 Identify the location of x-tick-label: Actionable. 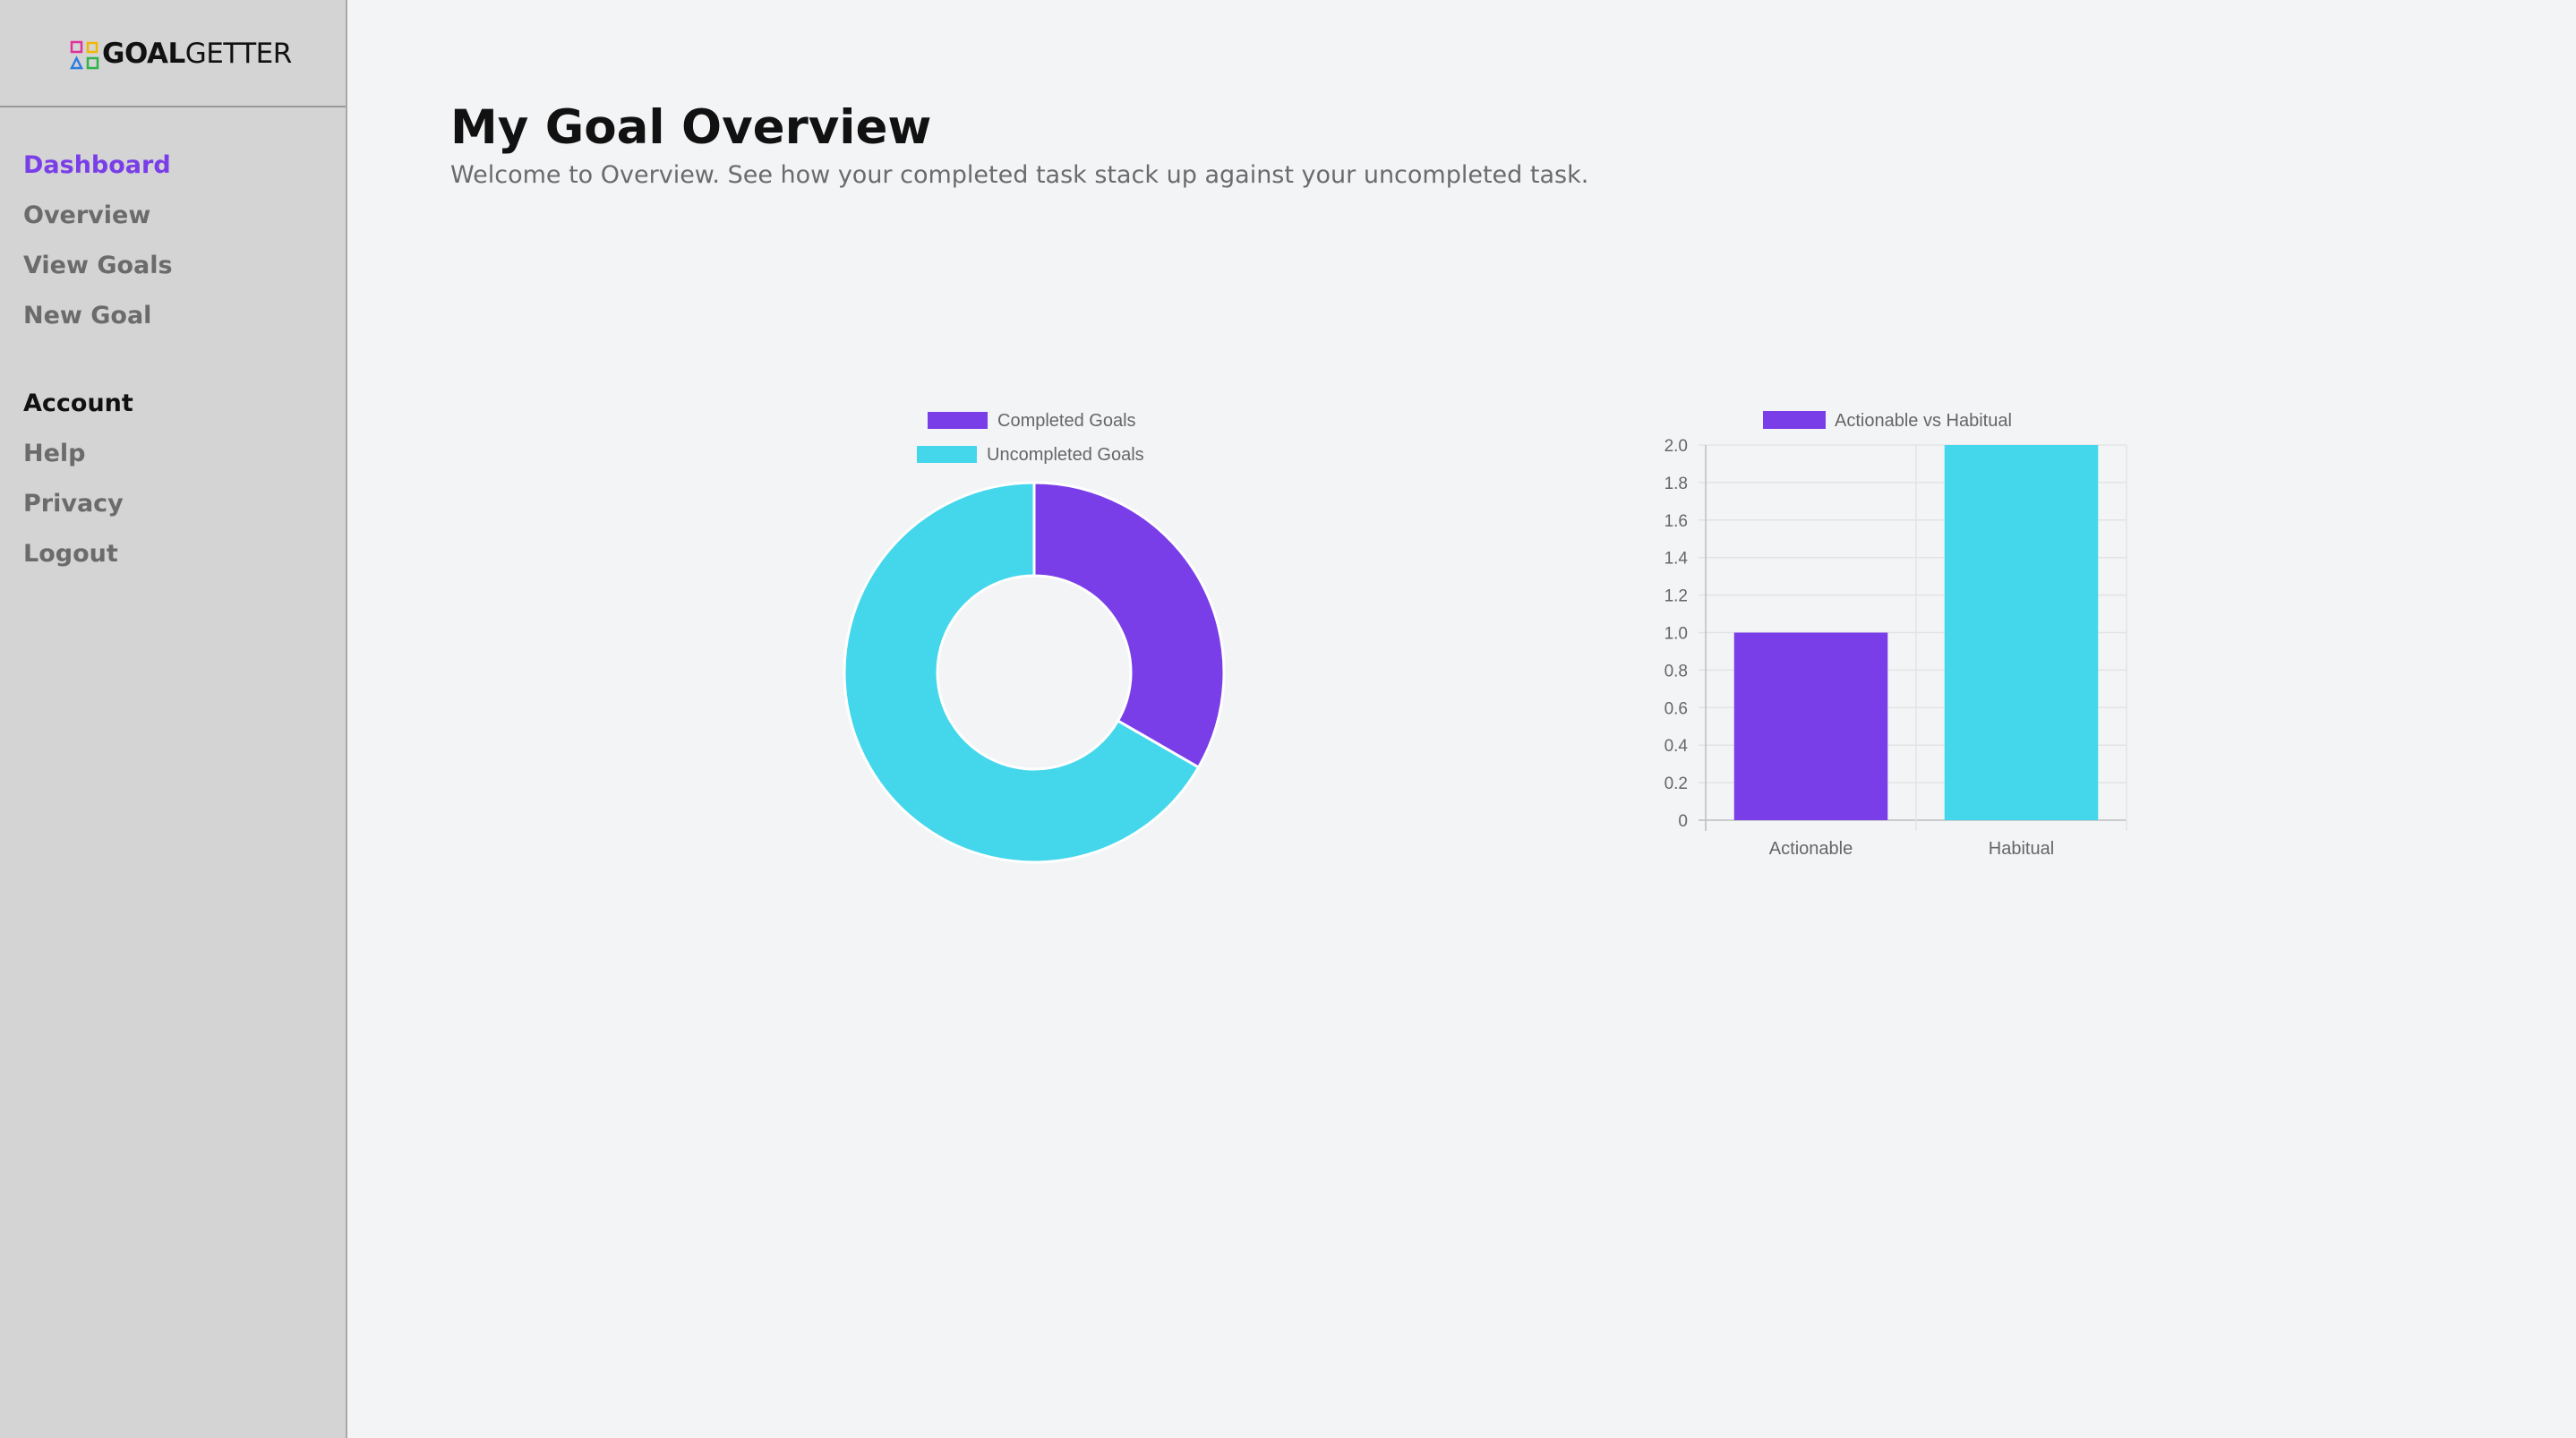
(1811, 849).